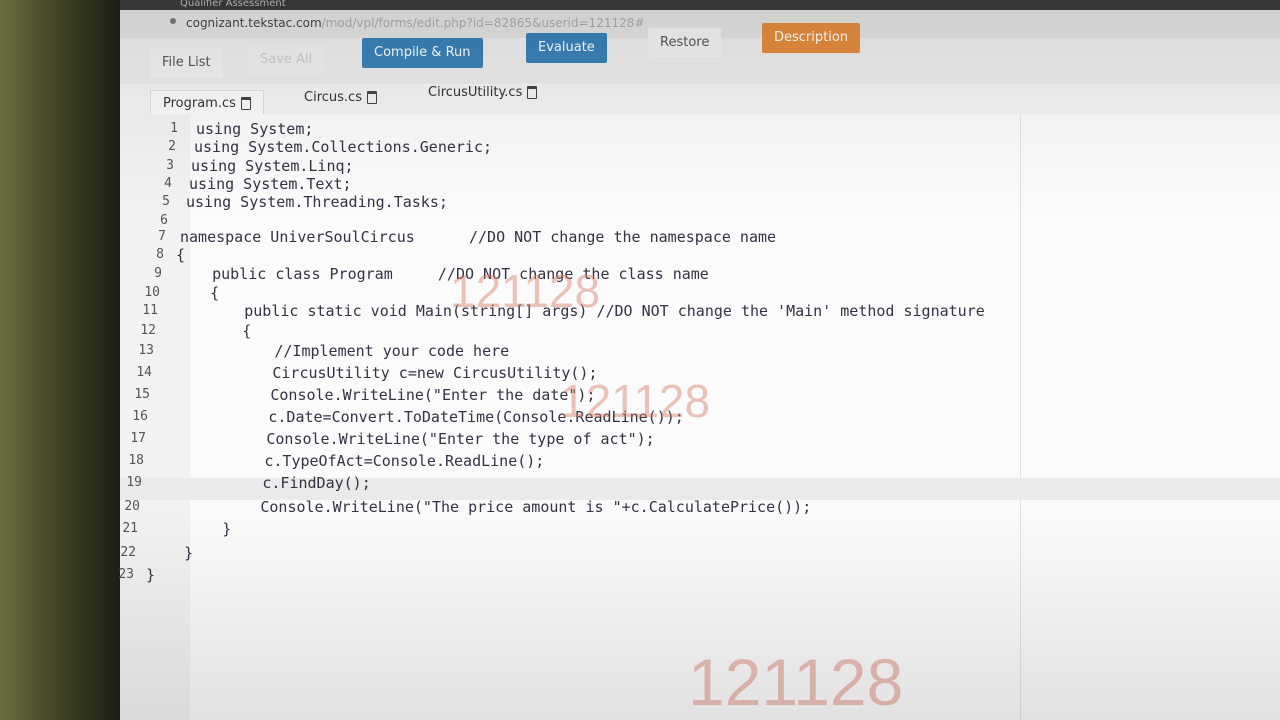  Describe the element at coordinates (186, 63) in the screenshot. I see `file-list-button: File List` at that location.